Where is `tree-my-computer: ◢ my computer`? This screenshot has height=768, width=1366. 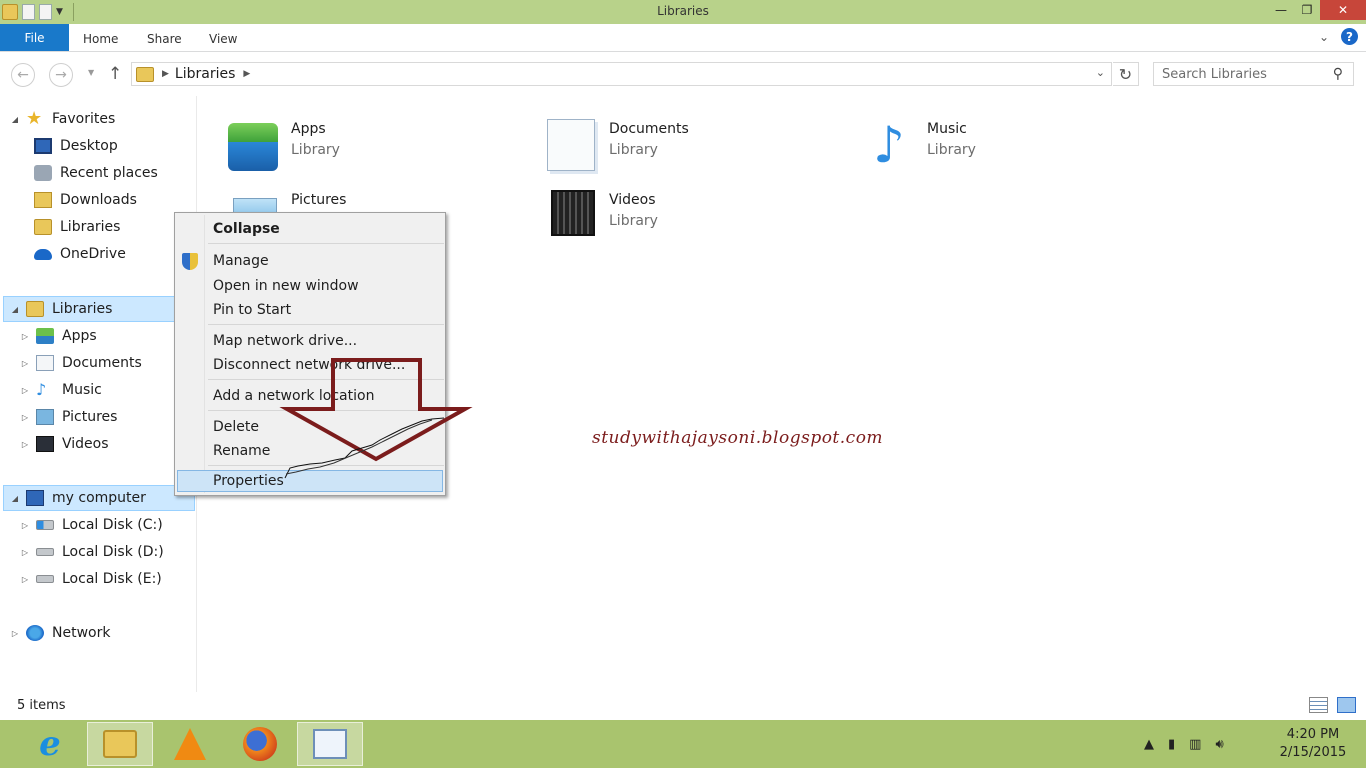
tree-my-computer: ◢ my computer is located at coordinates (99, 498).